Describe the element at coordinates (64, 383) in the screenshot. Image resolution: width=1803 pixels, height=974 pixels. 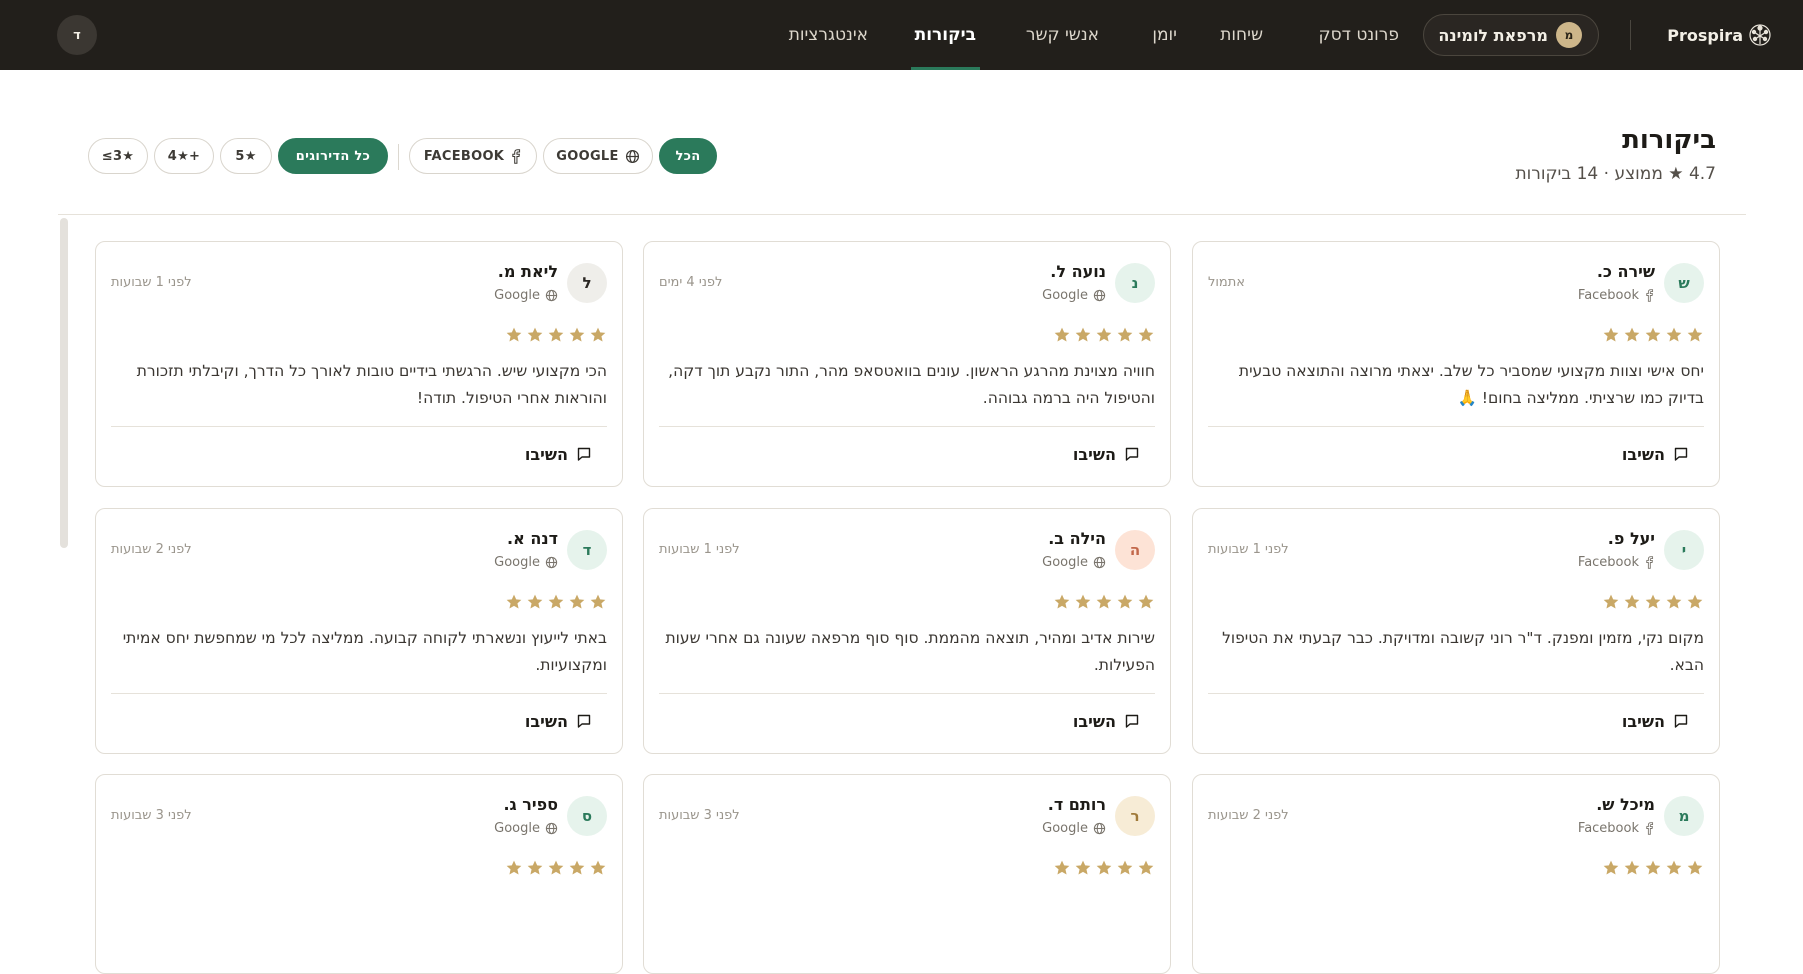
I see `scrollbar` at that location.